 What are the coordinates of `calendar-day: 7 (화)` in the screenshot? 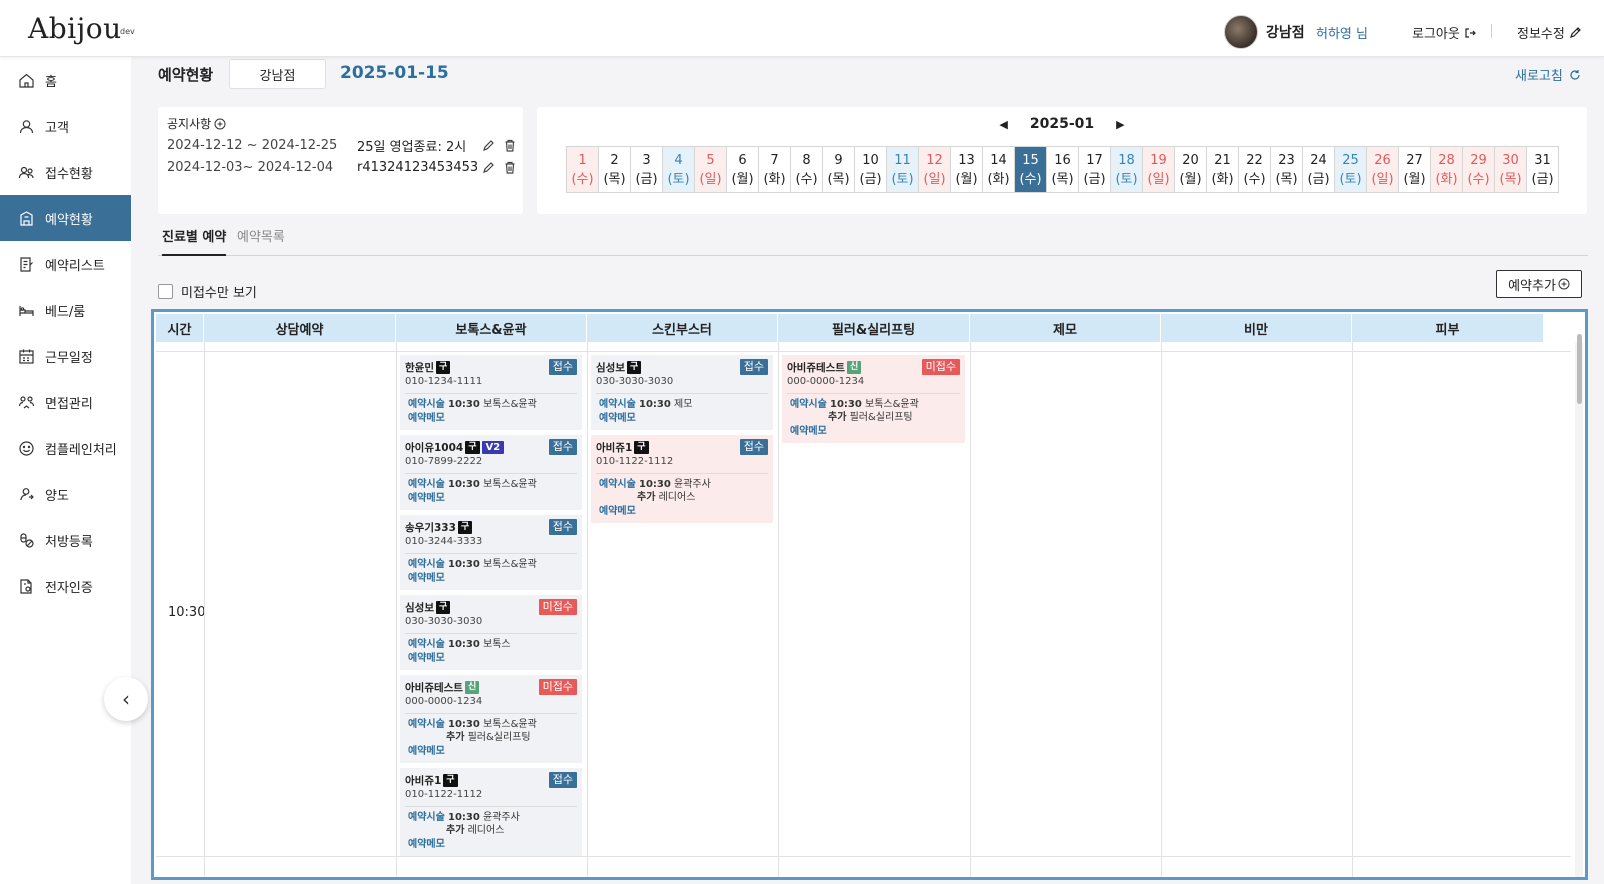 It's located at (775, 170).